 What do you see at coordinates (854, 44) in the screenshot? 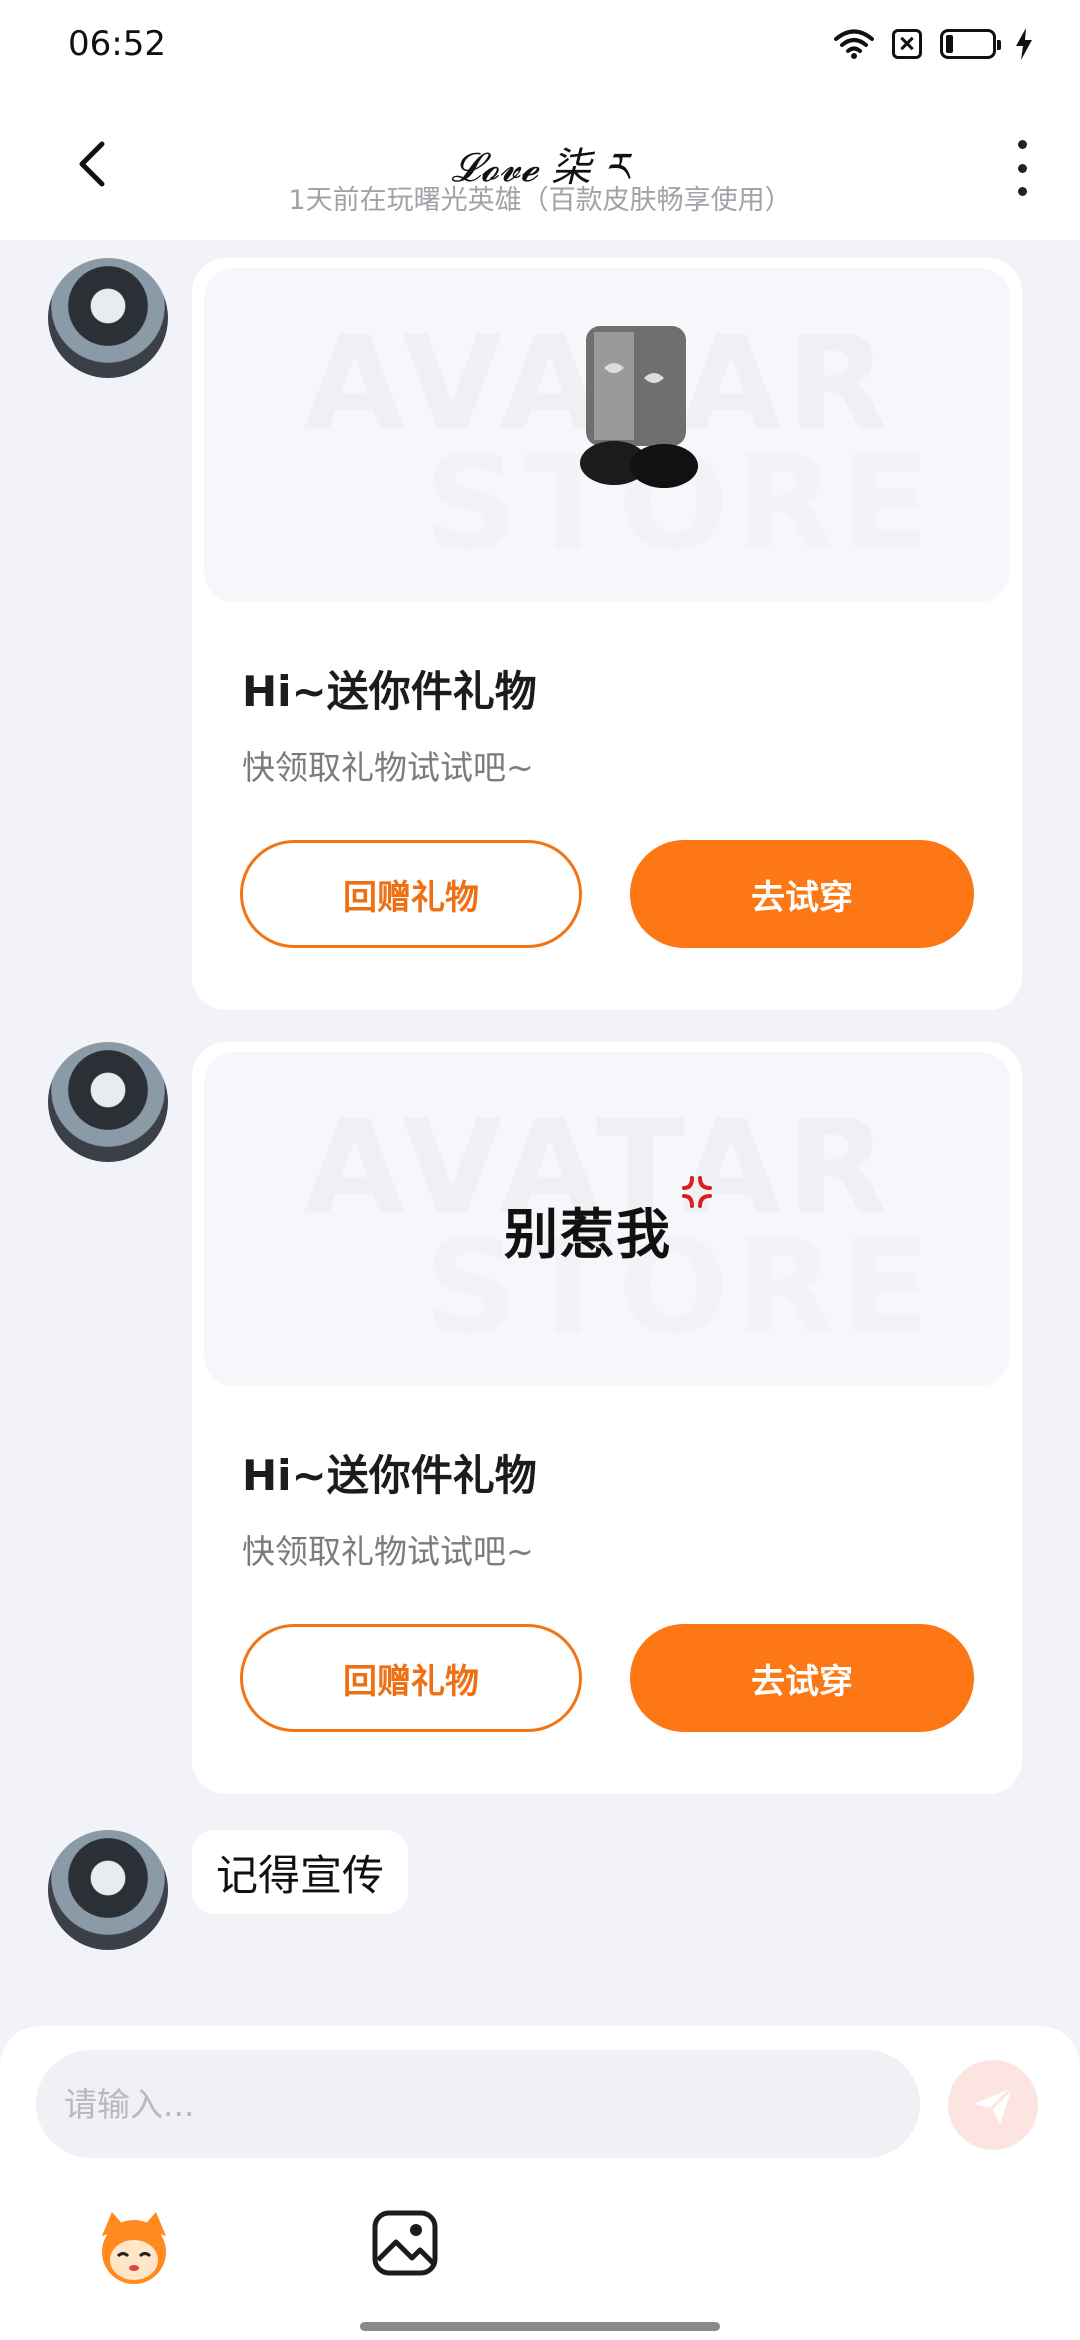
I see `wifi-icon` at bounding box center [854, 44].